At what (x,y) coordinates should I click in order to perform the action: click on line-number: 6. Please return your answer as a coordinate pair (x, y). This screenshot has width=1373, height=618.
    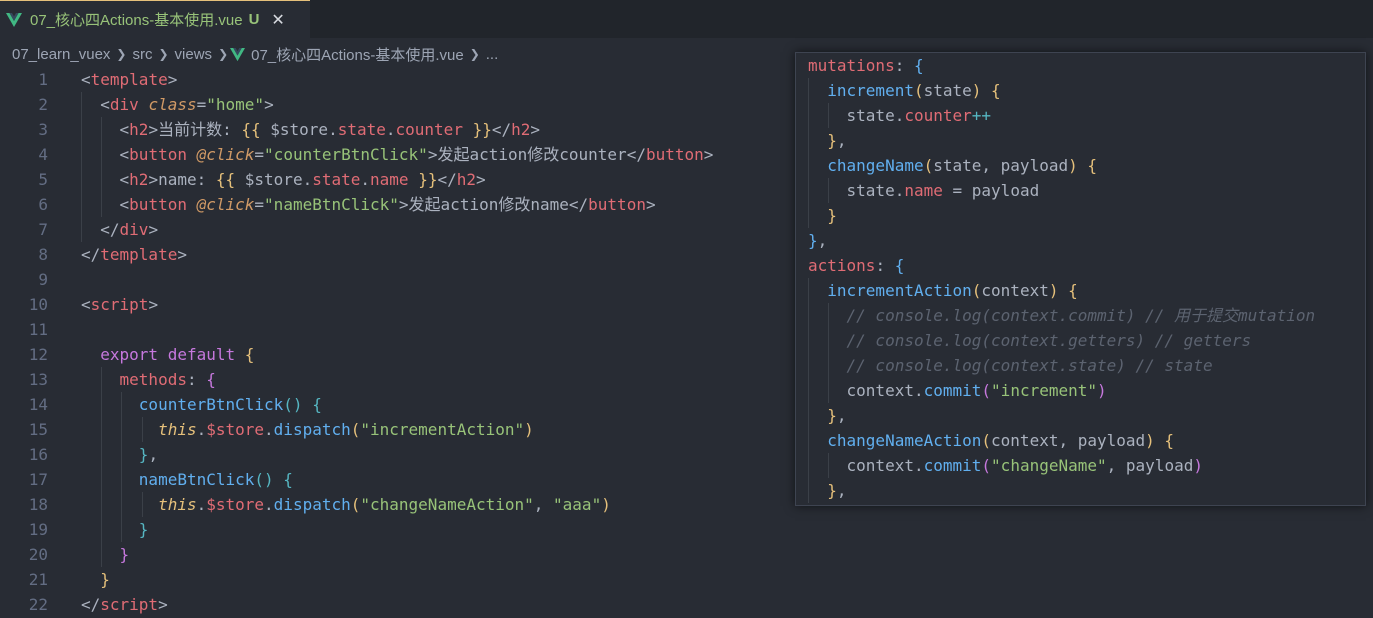
    Looking at the image, I should click on (43, 204).